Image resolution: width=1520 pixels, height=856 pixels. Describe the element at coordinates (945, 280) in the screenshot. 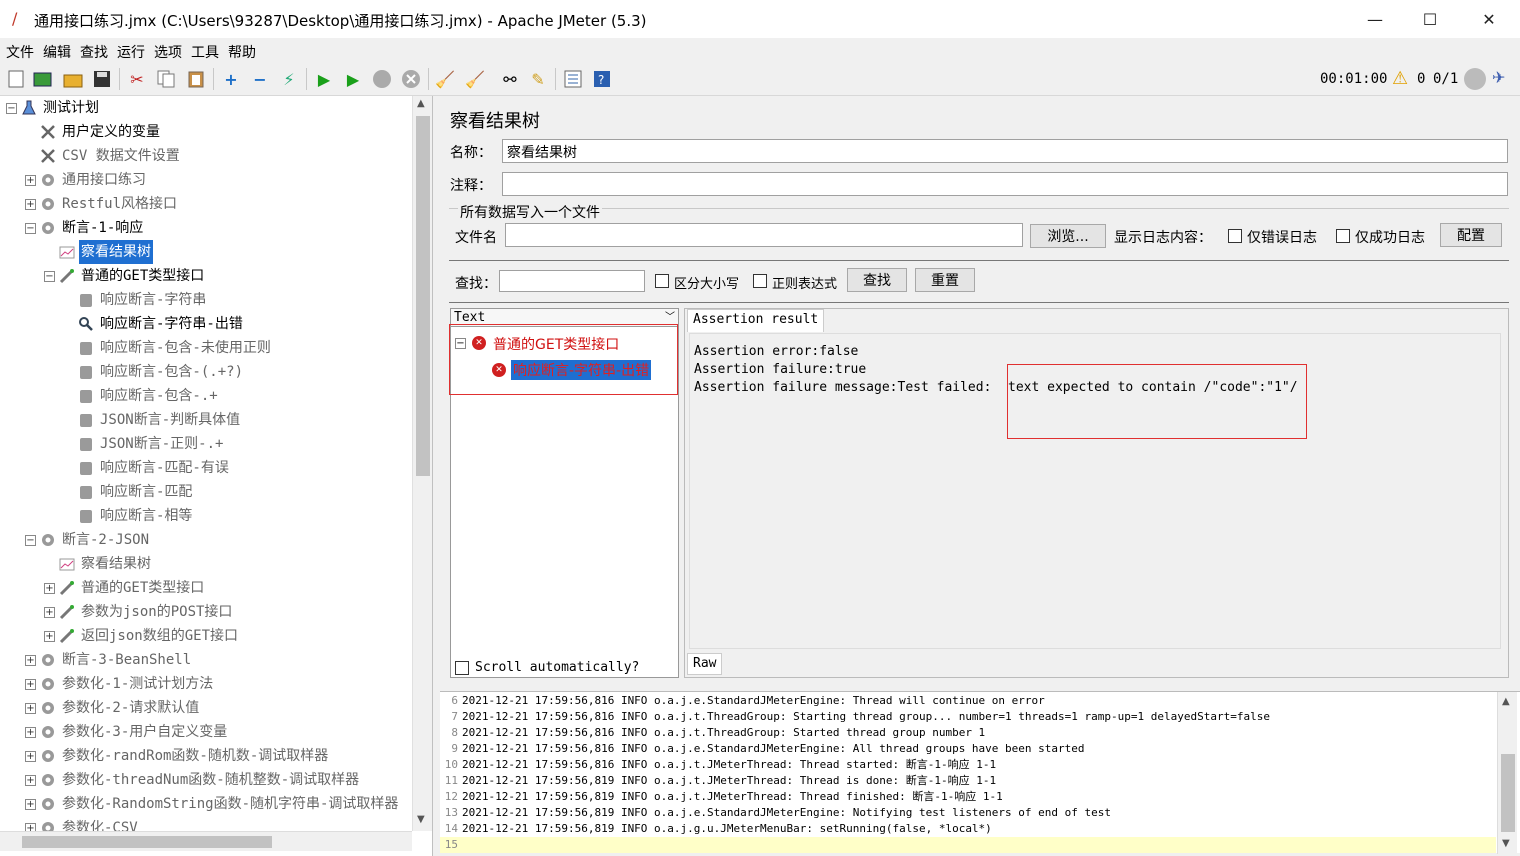

I see `reset-button: 重置` at that location.